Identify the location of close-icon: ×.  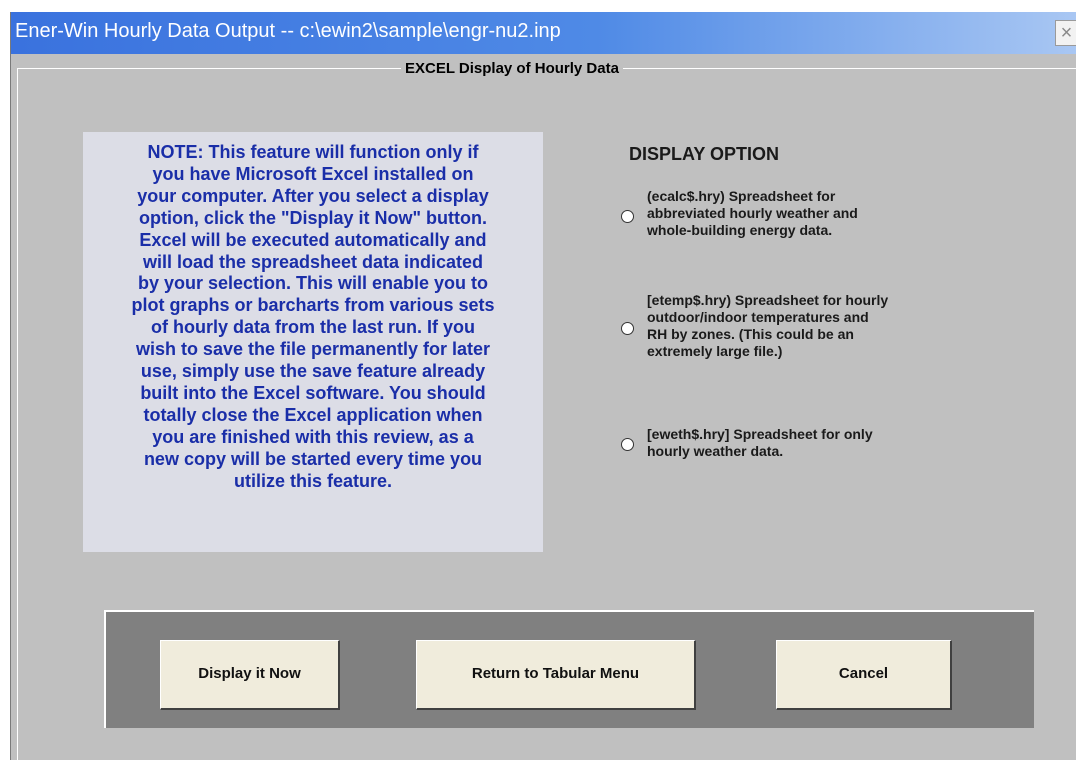
(1065, 33).